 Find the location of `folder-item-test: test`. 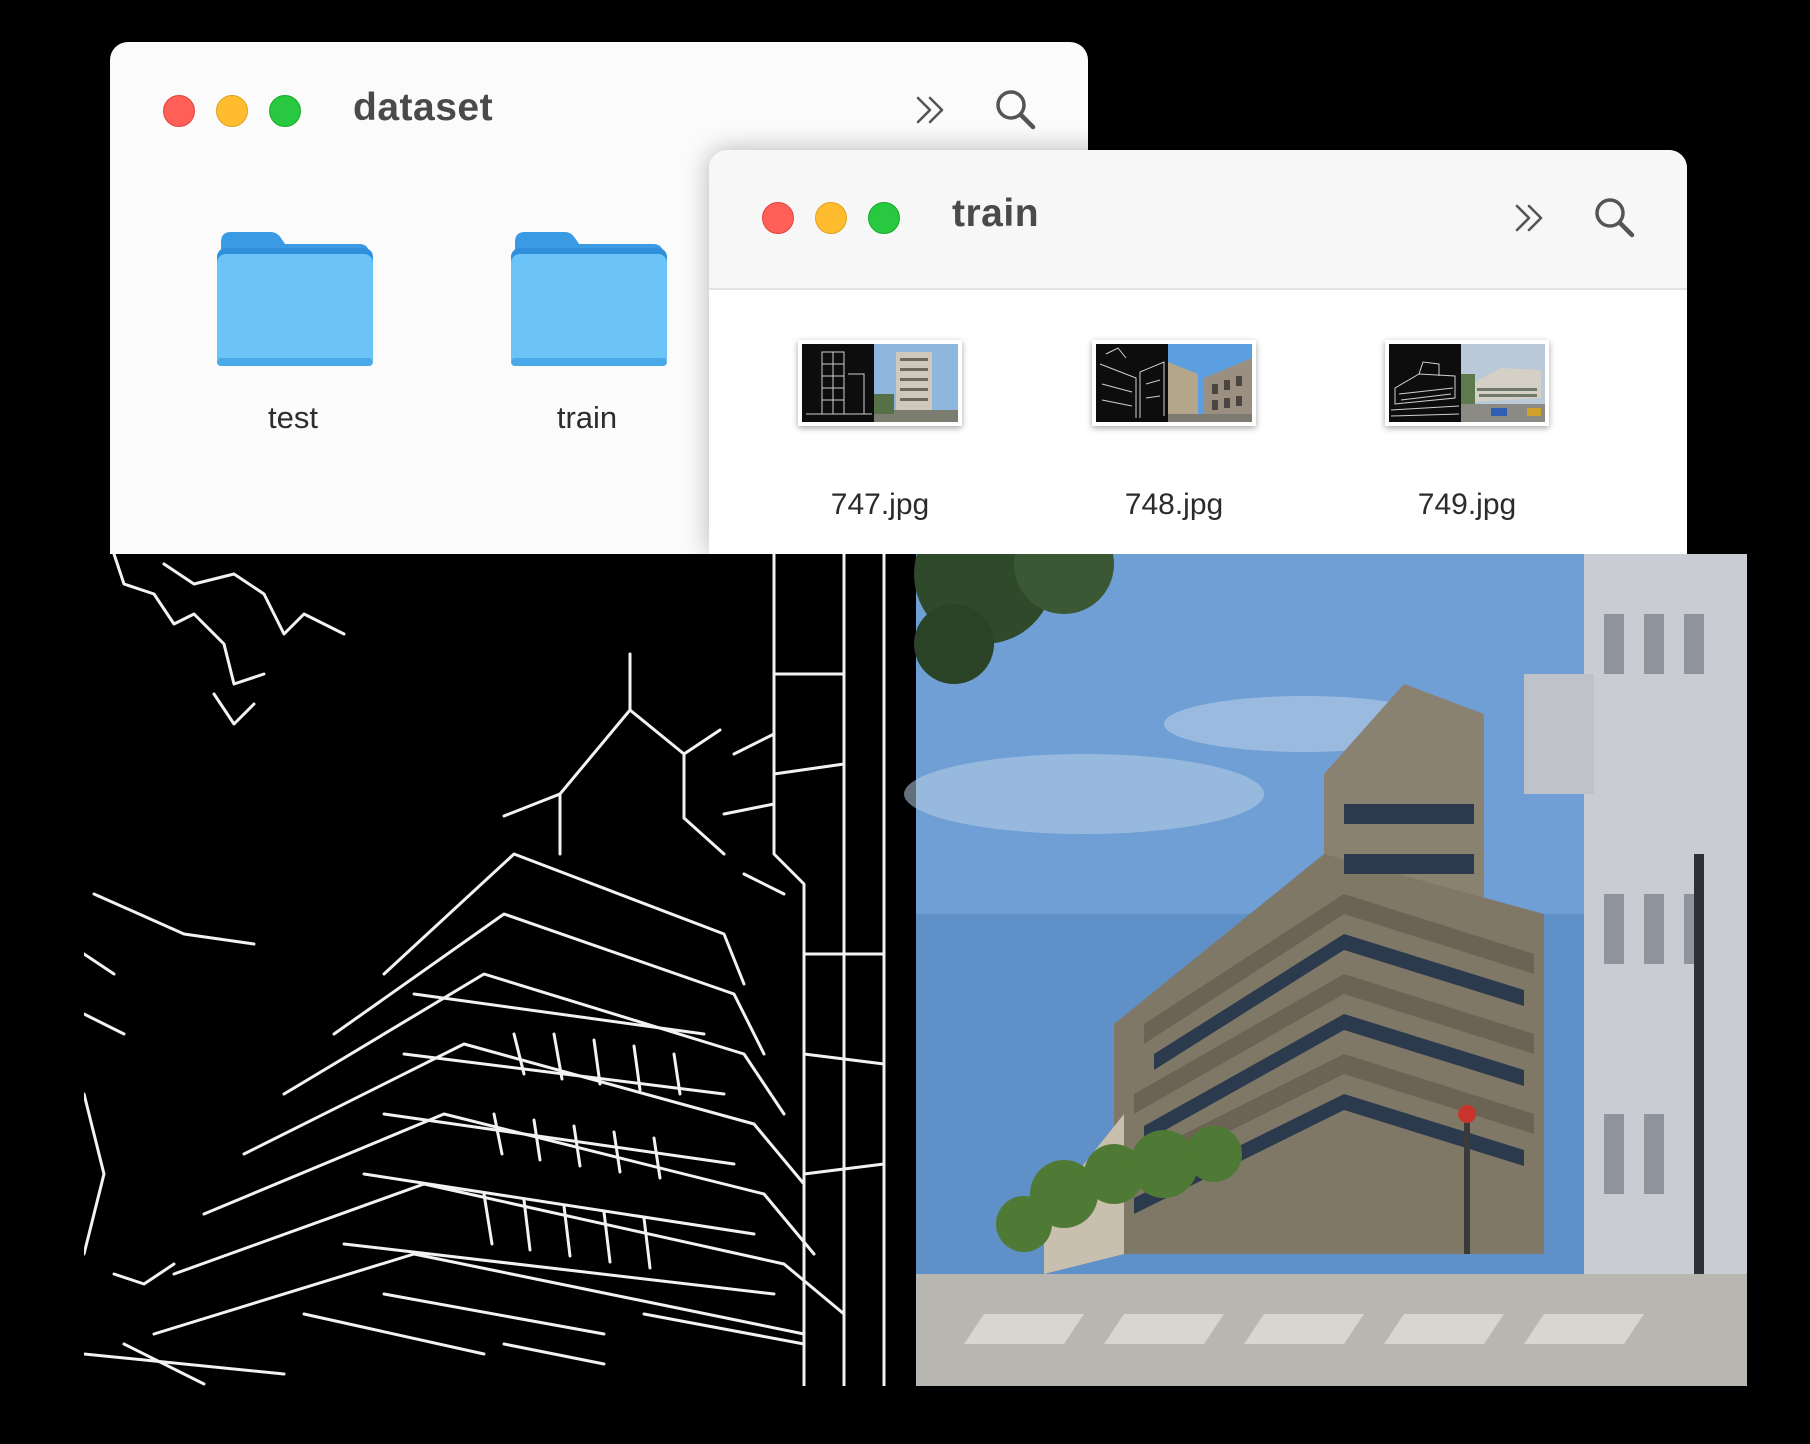

folder-item-test: test is located at coordinates (293, 334).